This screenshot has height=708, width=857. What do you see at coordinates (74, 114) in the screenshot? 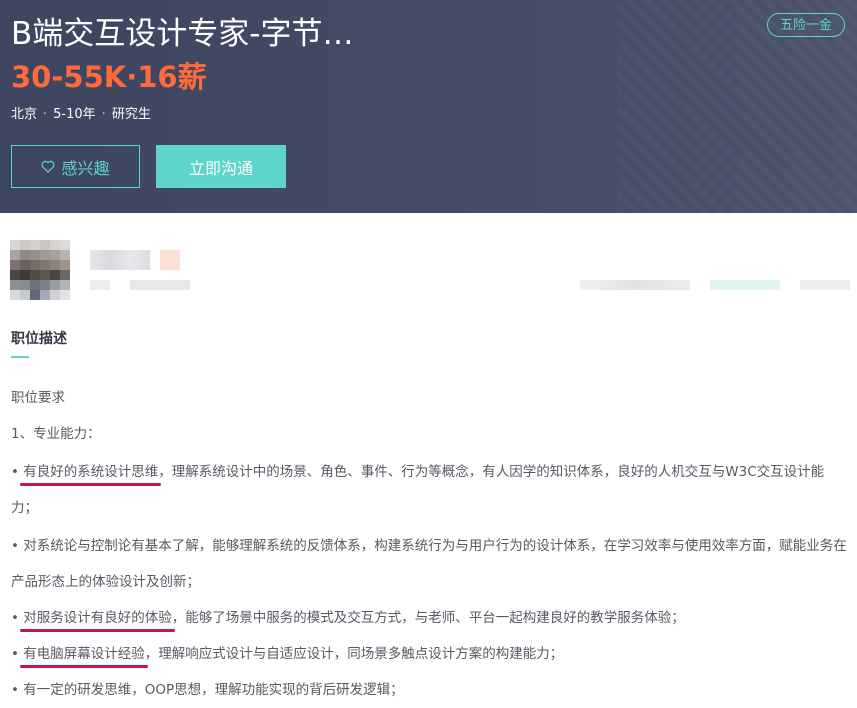
I see `job-experience: 5-10年` at bounding box center [74, 114].